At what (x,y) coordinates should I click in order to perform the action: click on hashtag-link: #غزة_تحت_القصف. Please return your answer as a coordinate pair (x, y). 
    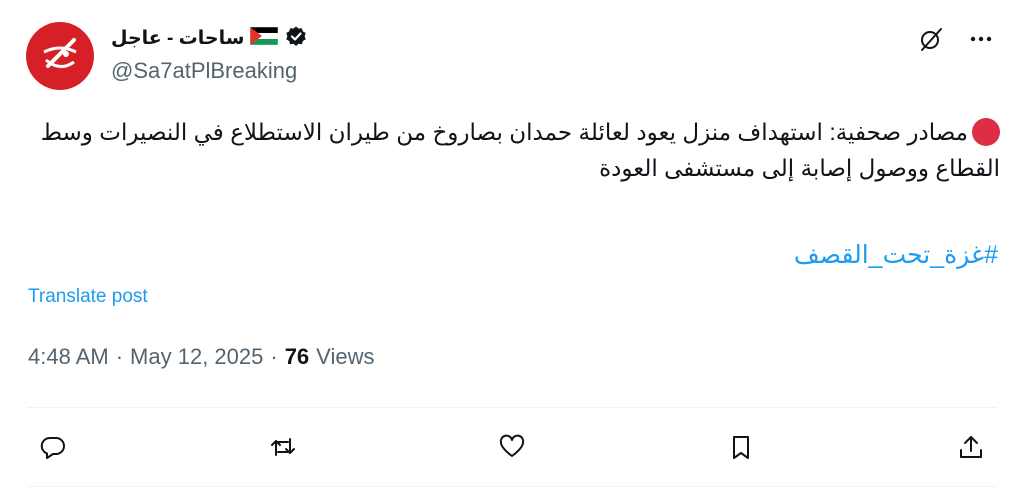
    Looking at the image, I should click on (896, 255).